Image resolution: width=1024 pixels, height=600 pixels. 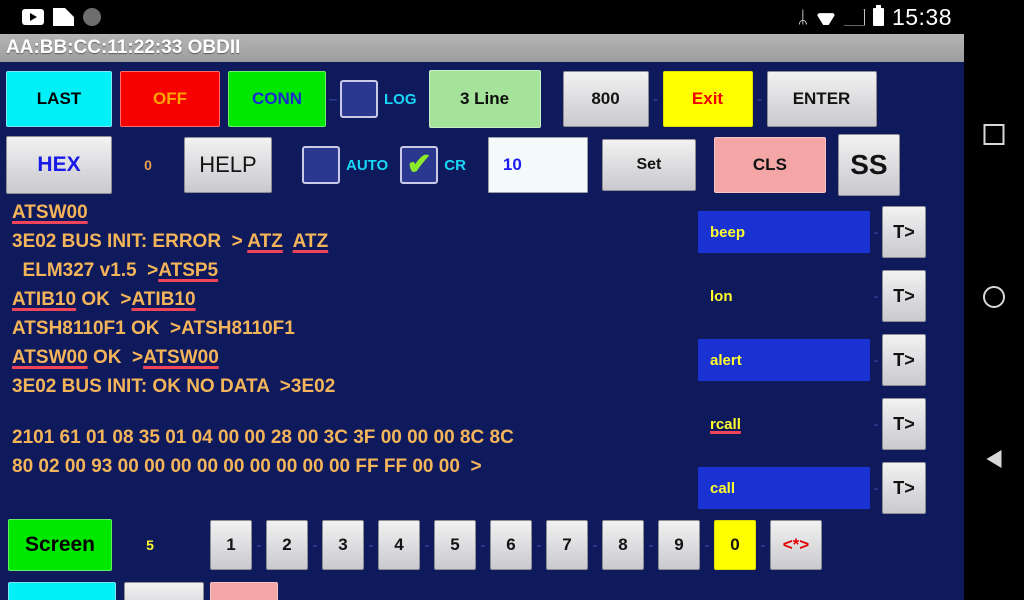 What do you see at coordinates (605, 99) in the screenshot?
I see `baud-button: 800` at bounding box center [605, 99].